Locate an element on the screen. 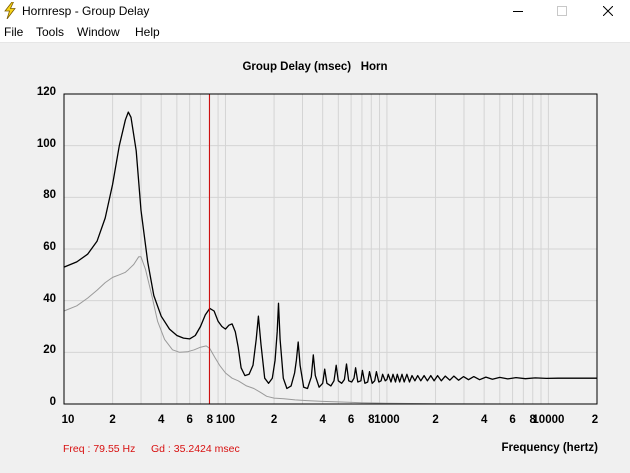  y-tick-label: 100 is located at coordinates (46, 143).